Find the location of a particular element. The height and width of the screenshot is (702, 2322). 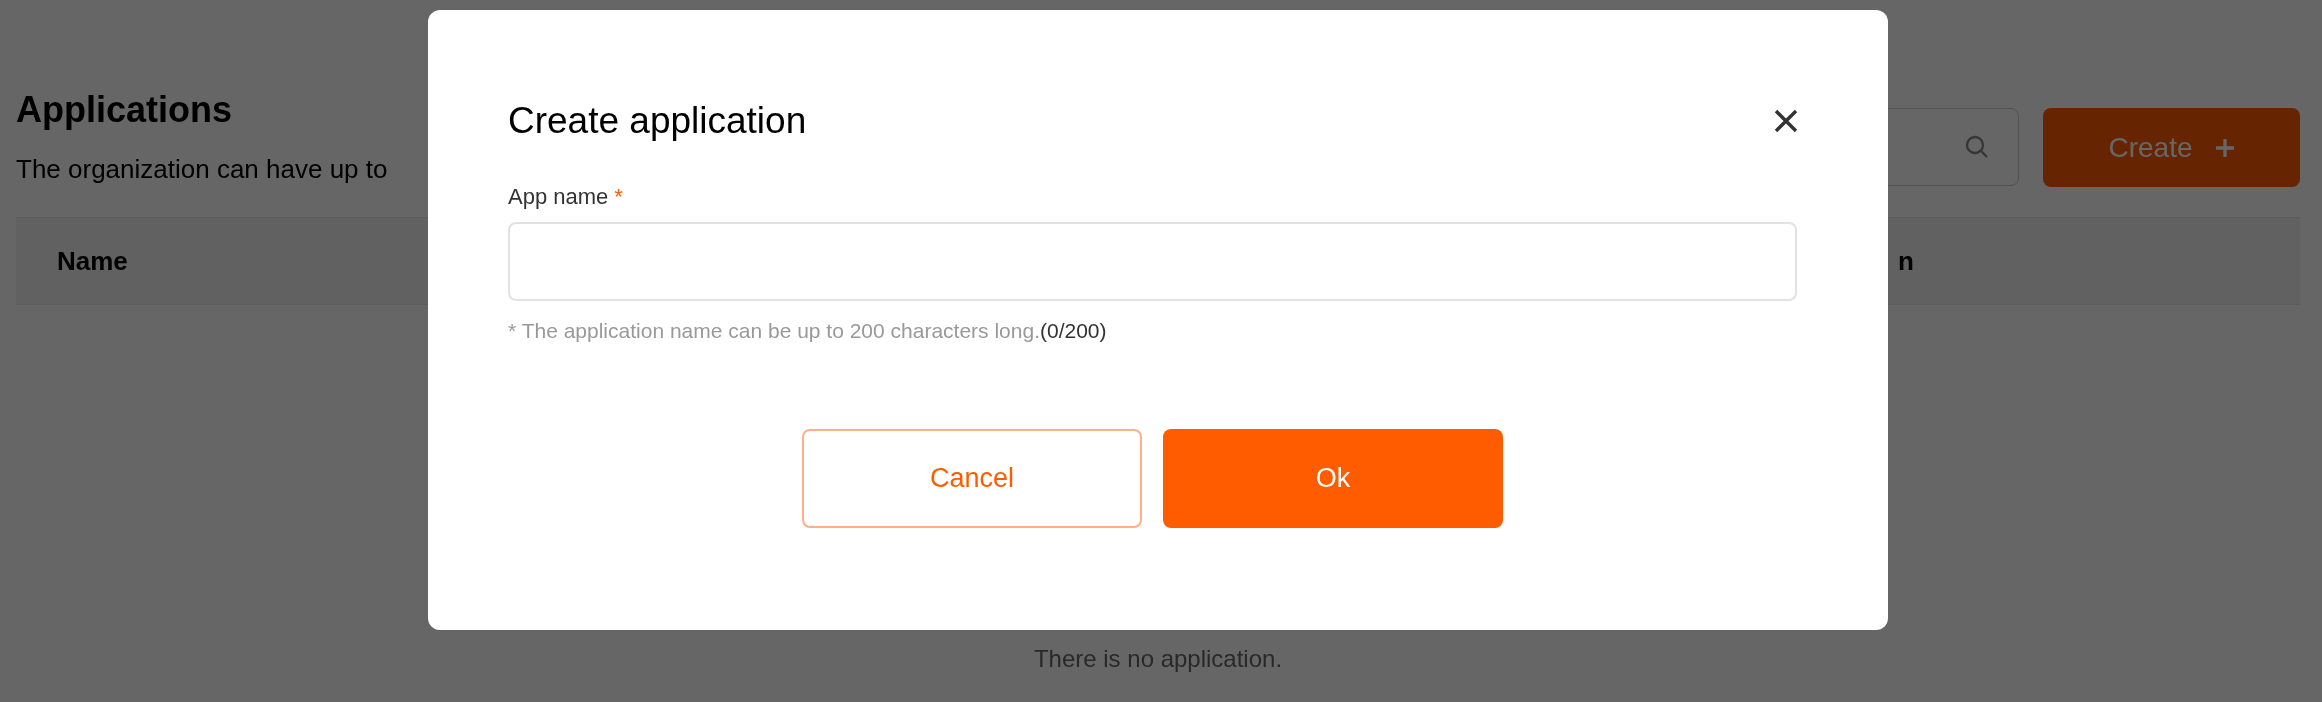

close-icon is located at coordinates (1786, 121).